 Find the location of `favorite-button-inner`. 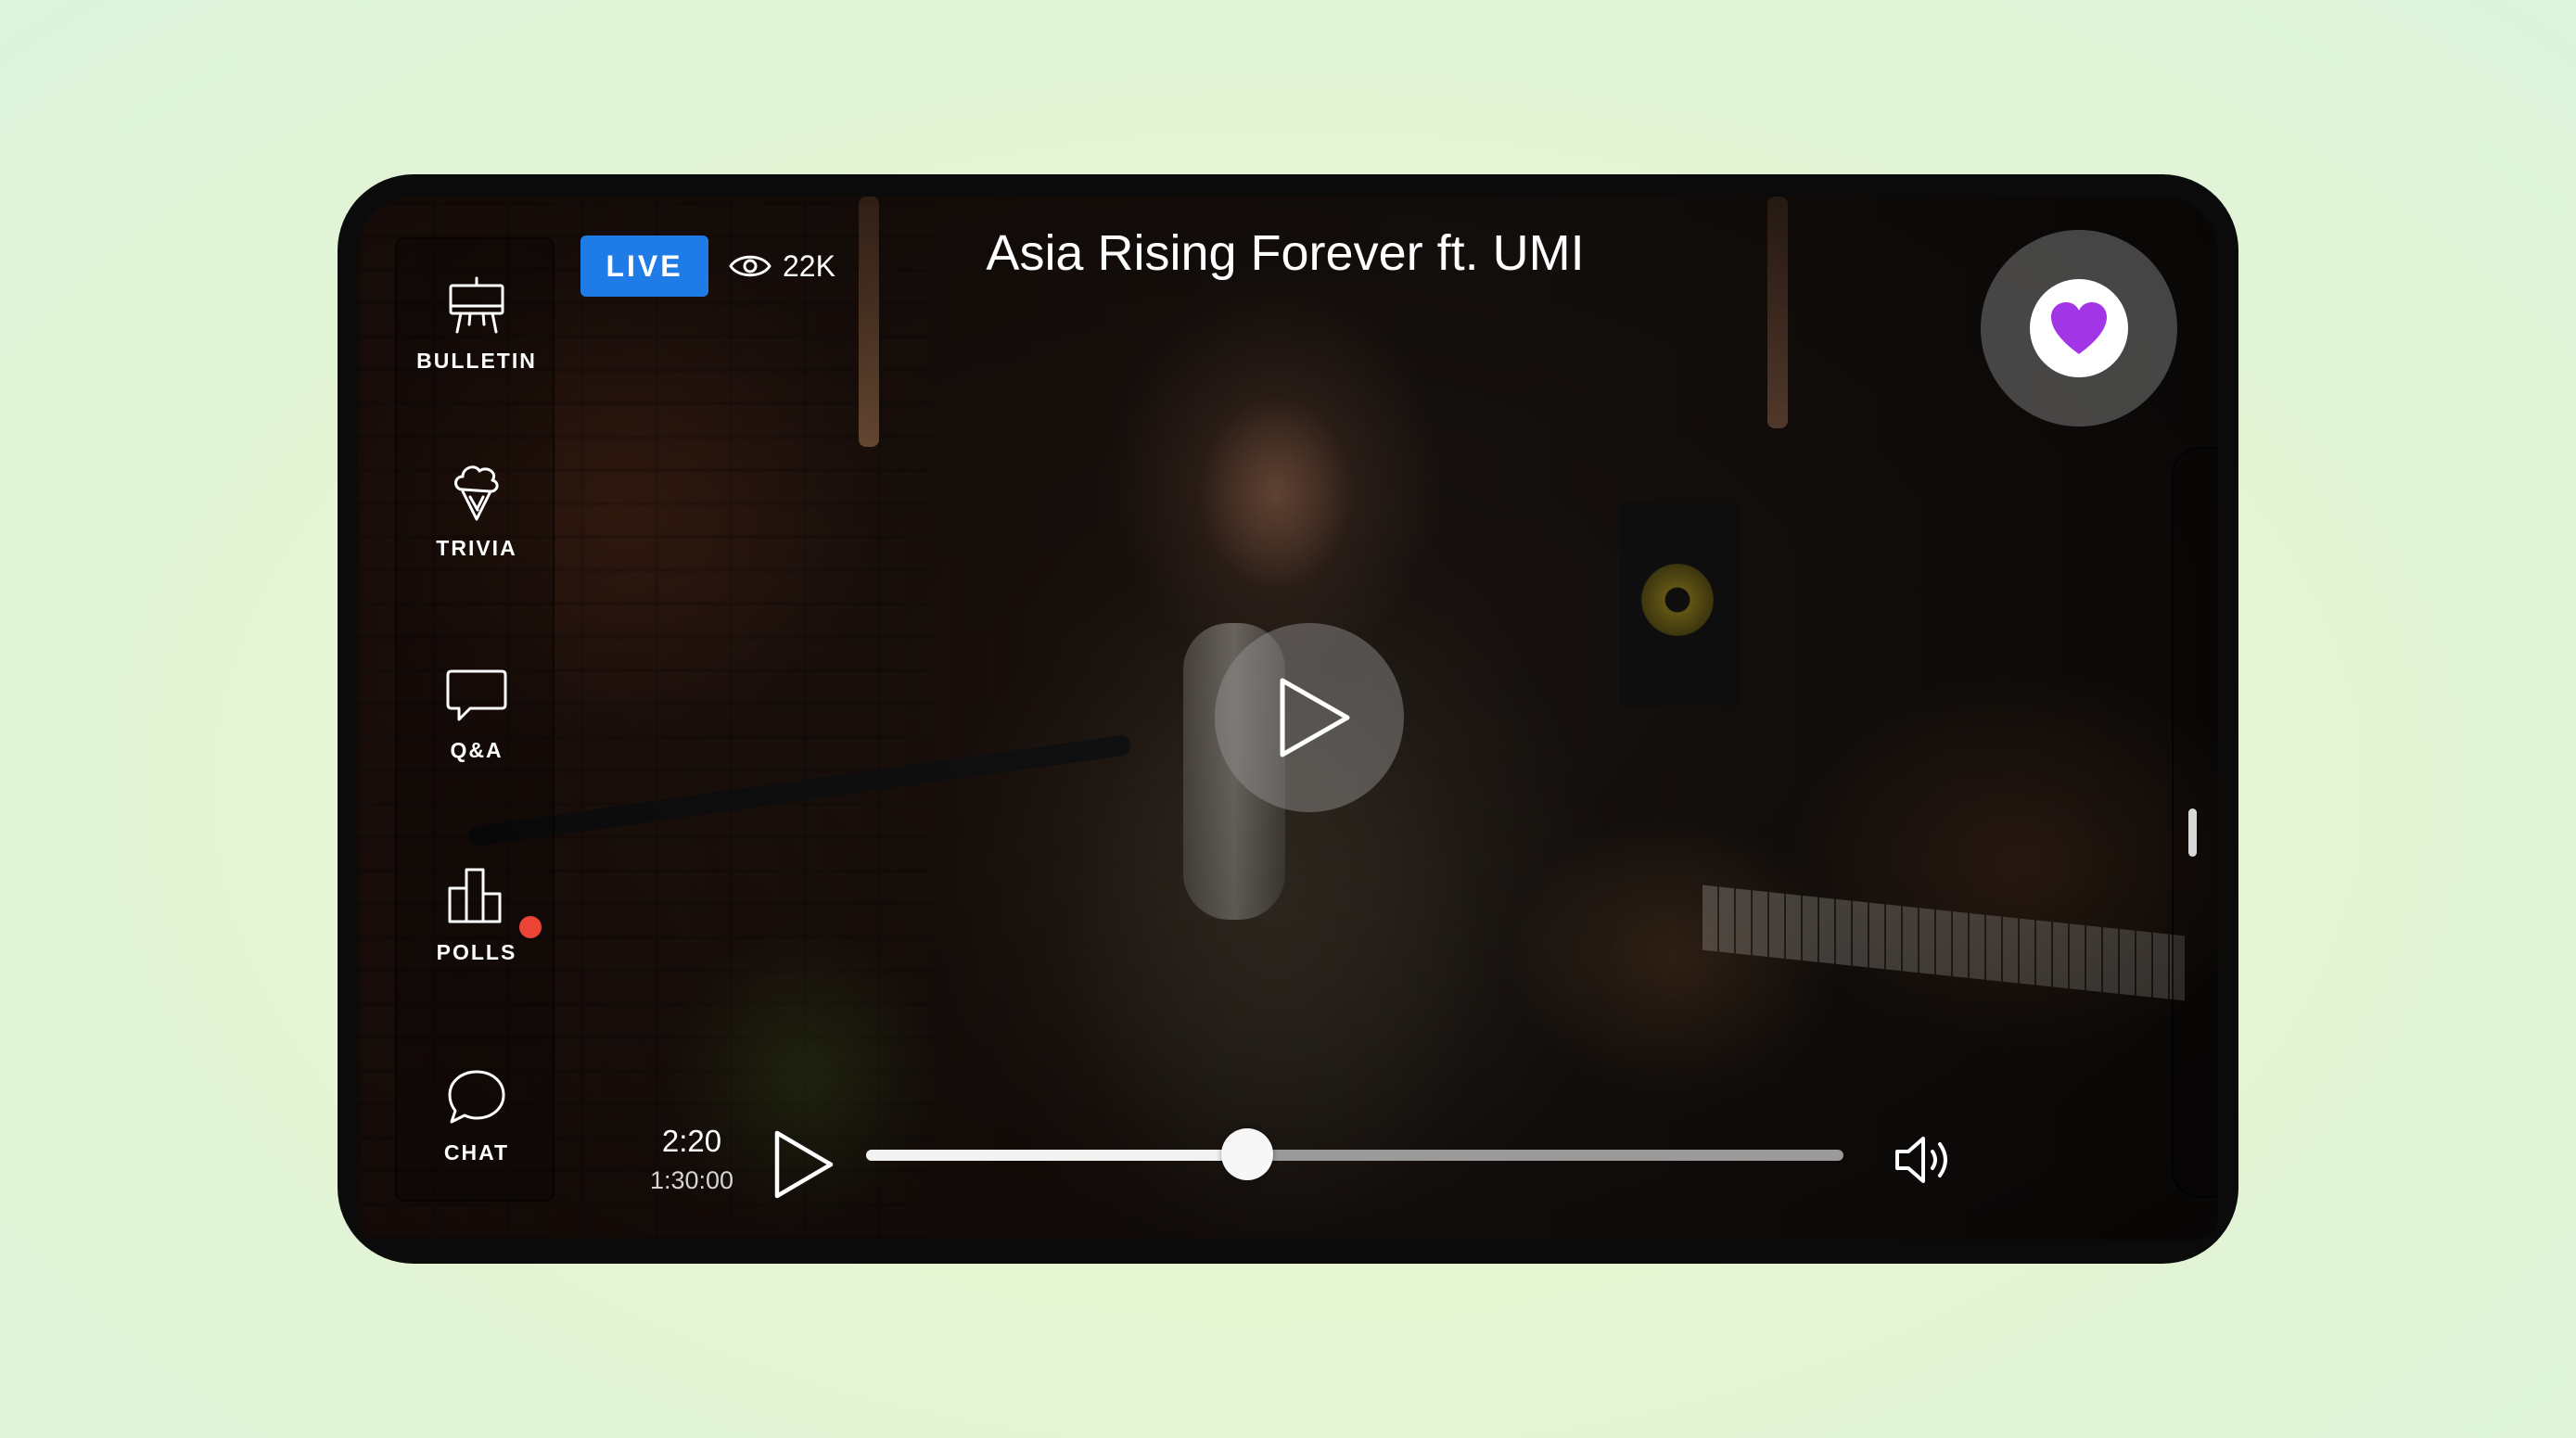

favorite-button-inner is located at coordinates (2079, 328).